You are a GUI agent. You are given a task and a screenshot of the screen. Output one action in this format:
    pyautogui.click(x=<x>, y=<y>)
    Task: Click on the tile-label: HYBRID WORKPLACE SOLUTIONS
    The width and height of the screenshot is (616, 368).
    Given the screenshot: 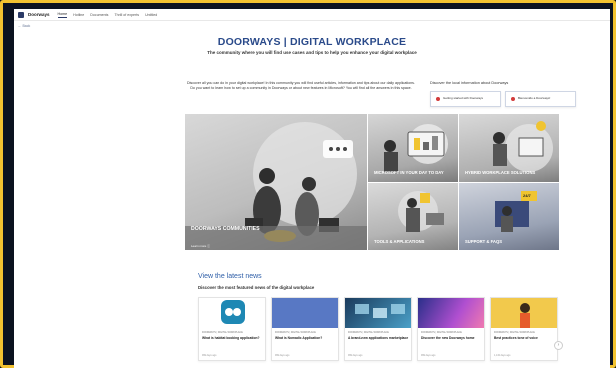 What is the action you would take?
    pyautogui.click(x=500, y=172)
    